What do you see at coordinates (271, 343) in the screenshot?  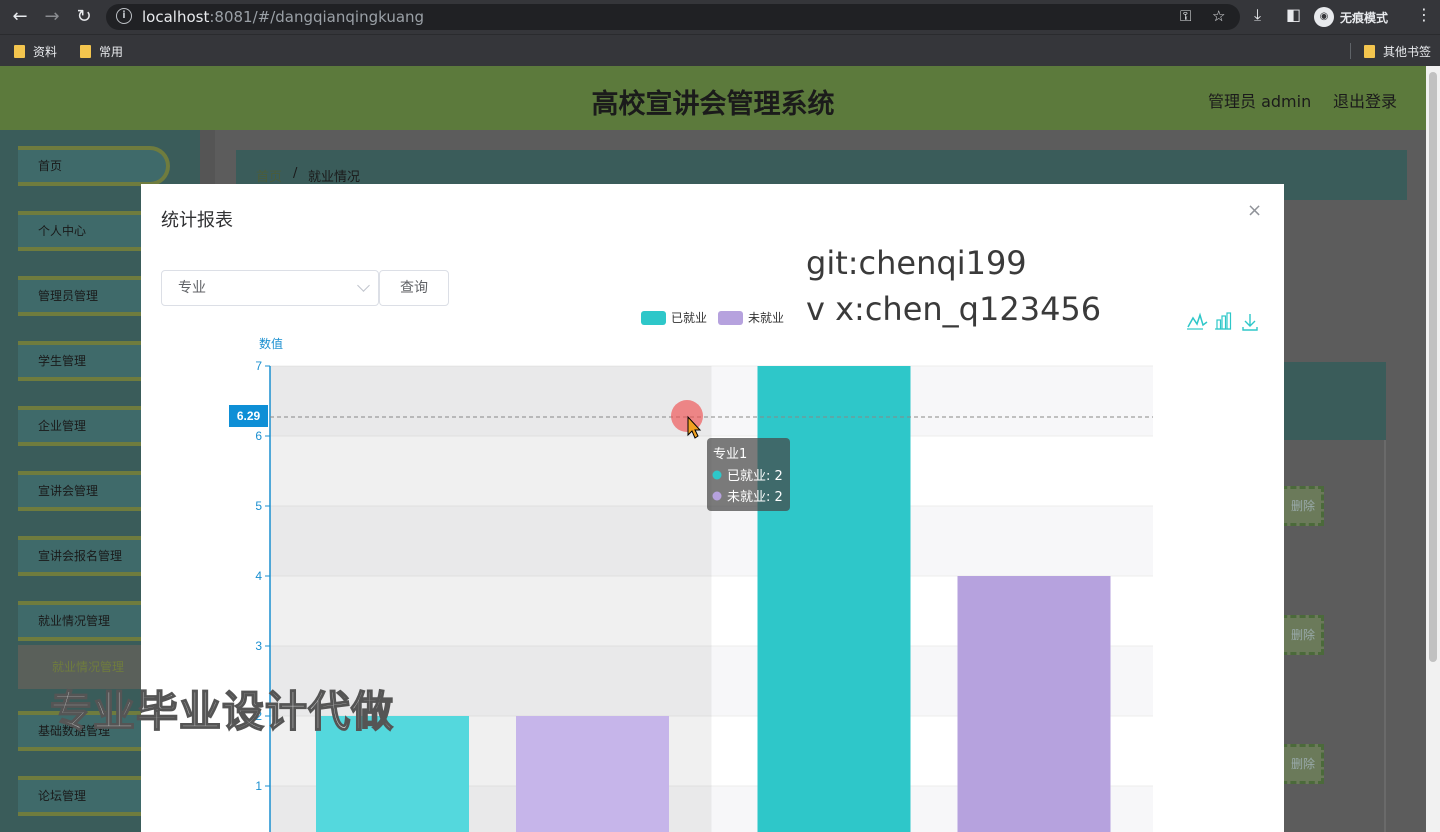 I see `y-axis-title: 数值` at bounding box center [271, 343].